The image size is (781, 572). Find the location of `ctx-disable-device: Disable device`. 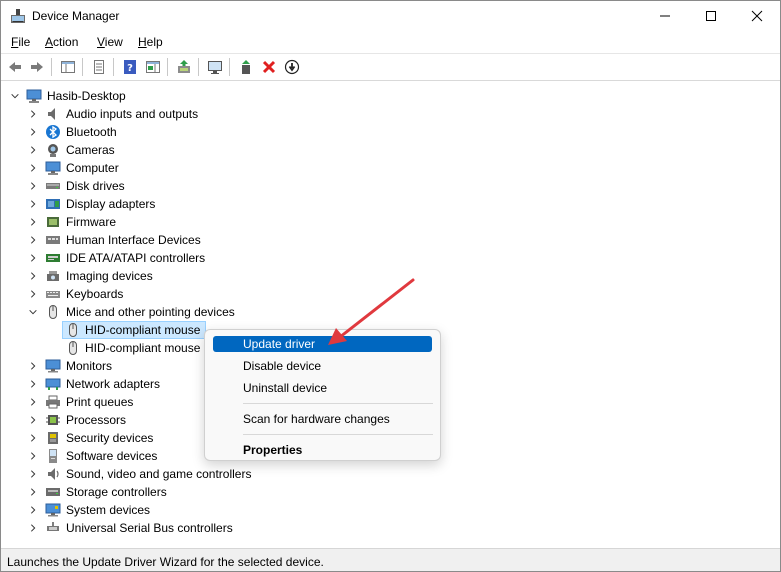

ctx-disable-device: Disable device is located at coordinates (322, 366).